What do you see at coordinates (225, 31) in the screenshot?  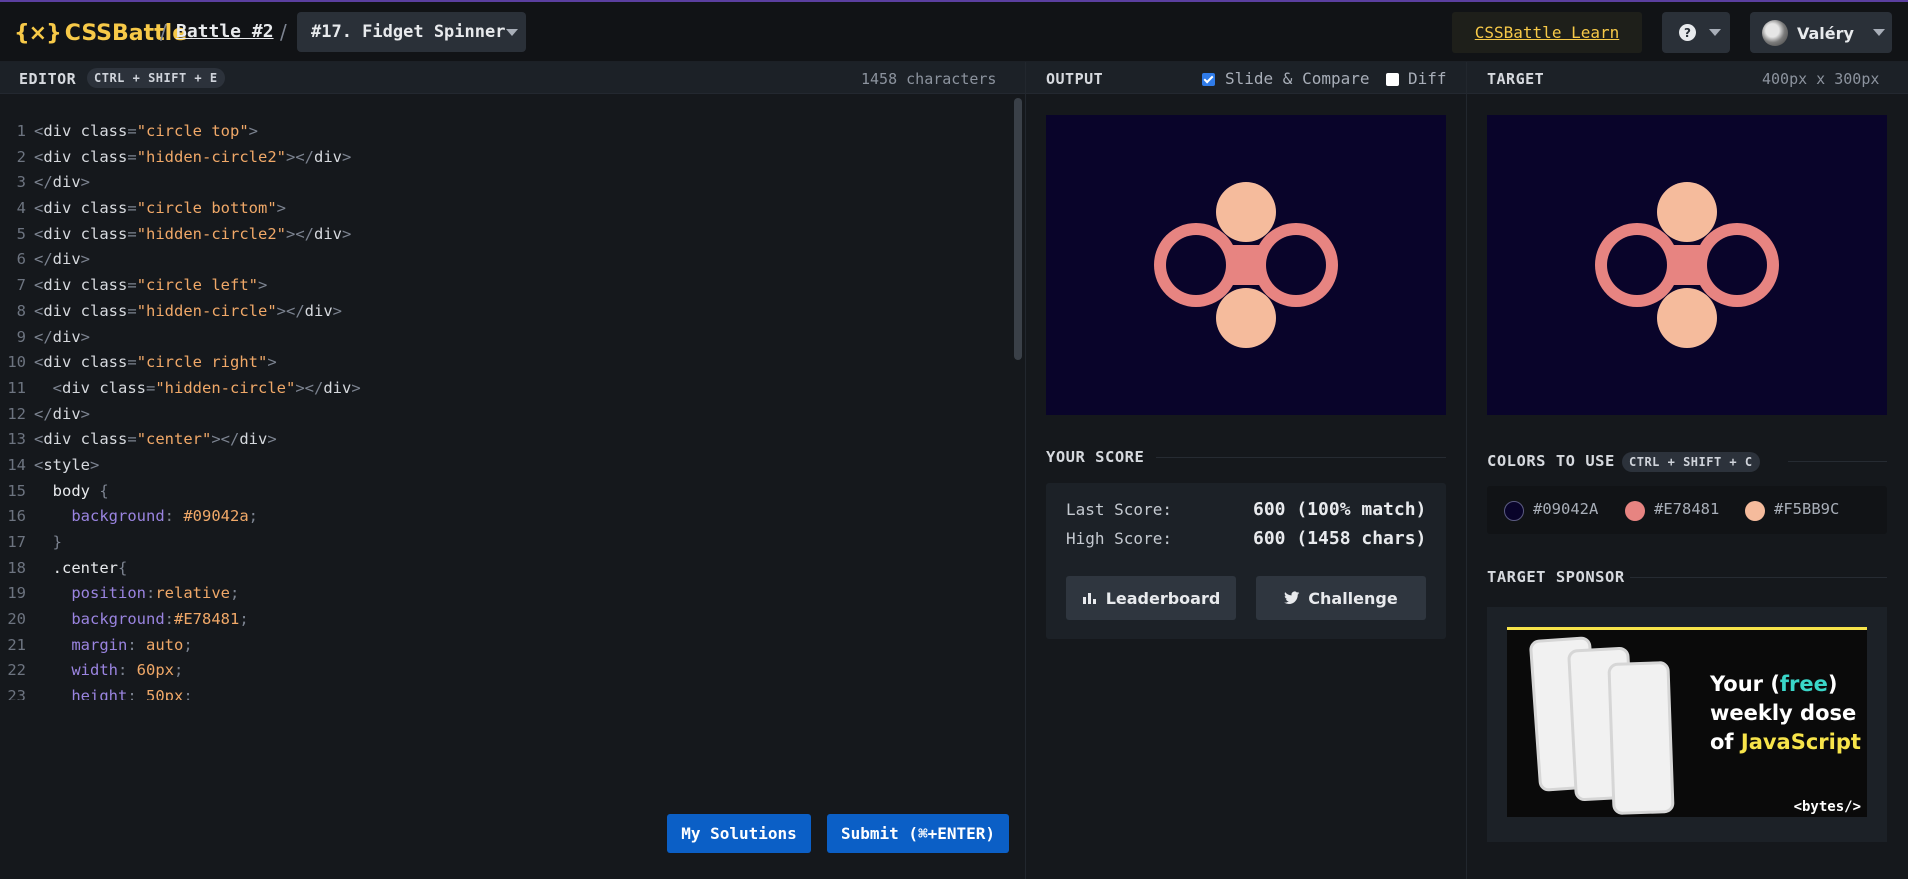 I see `battle-link: Battle #2` at bounding box center [225, 31].